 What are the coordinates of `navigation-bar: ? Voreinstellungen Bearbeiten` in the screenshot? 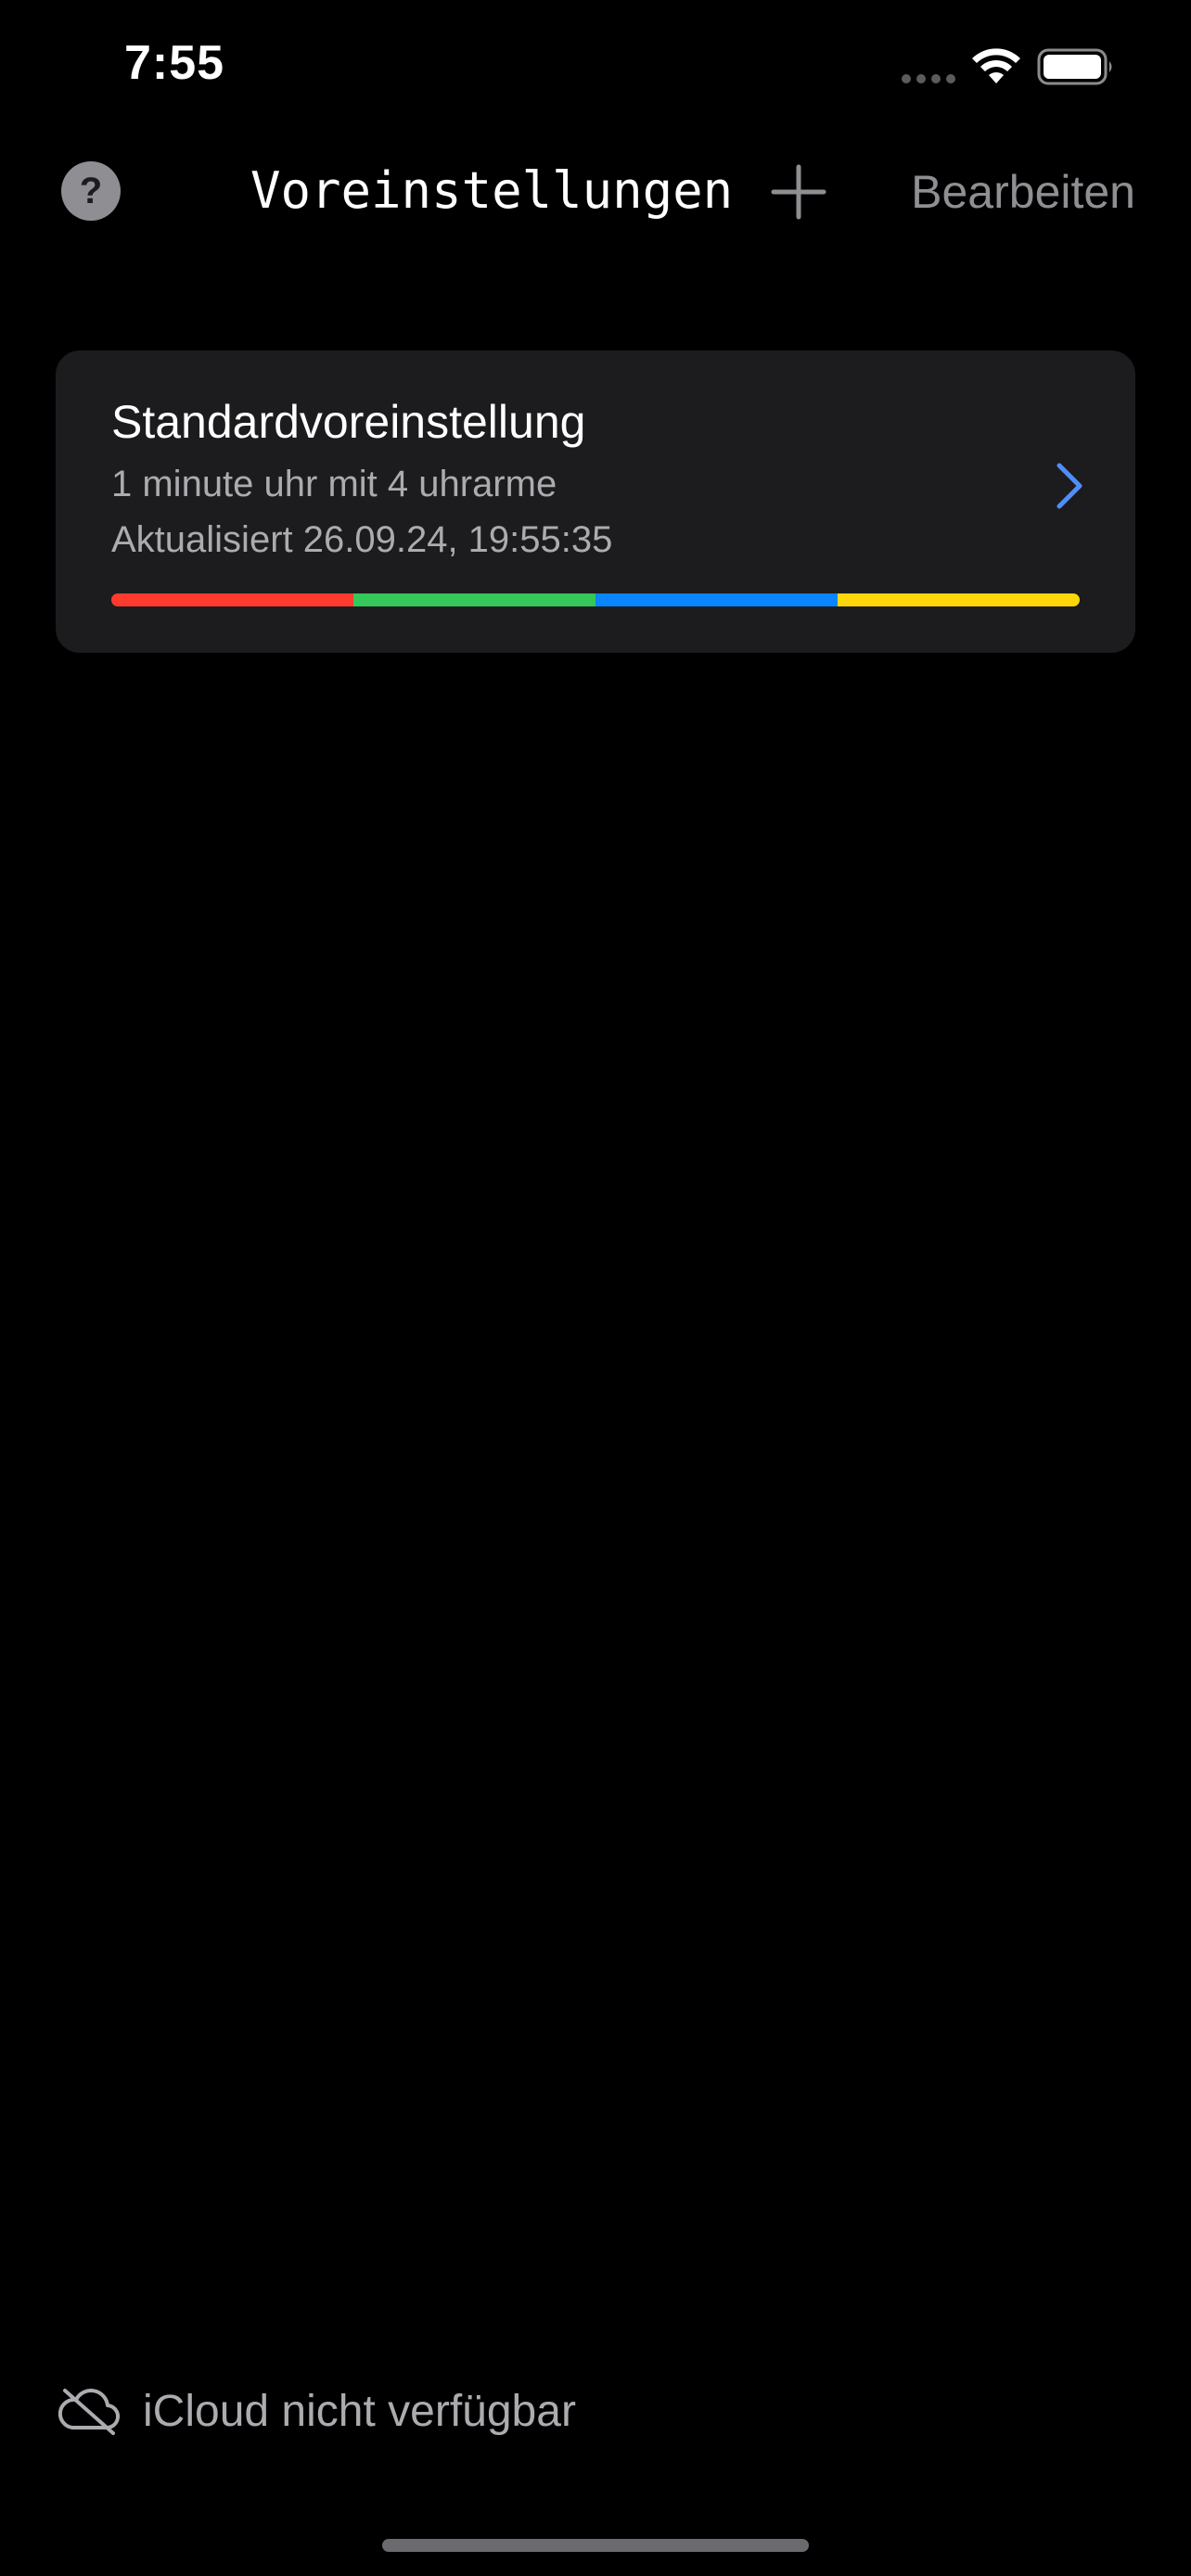 It's located at (595, 194).